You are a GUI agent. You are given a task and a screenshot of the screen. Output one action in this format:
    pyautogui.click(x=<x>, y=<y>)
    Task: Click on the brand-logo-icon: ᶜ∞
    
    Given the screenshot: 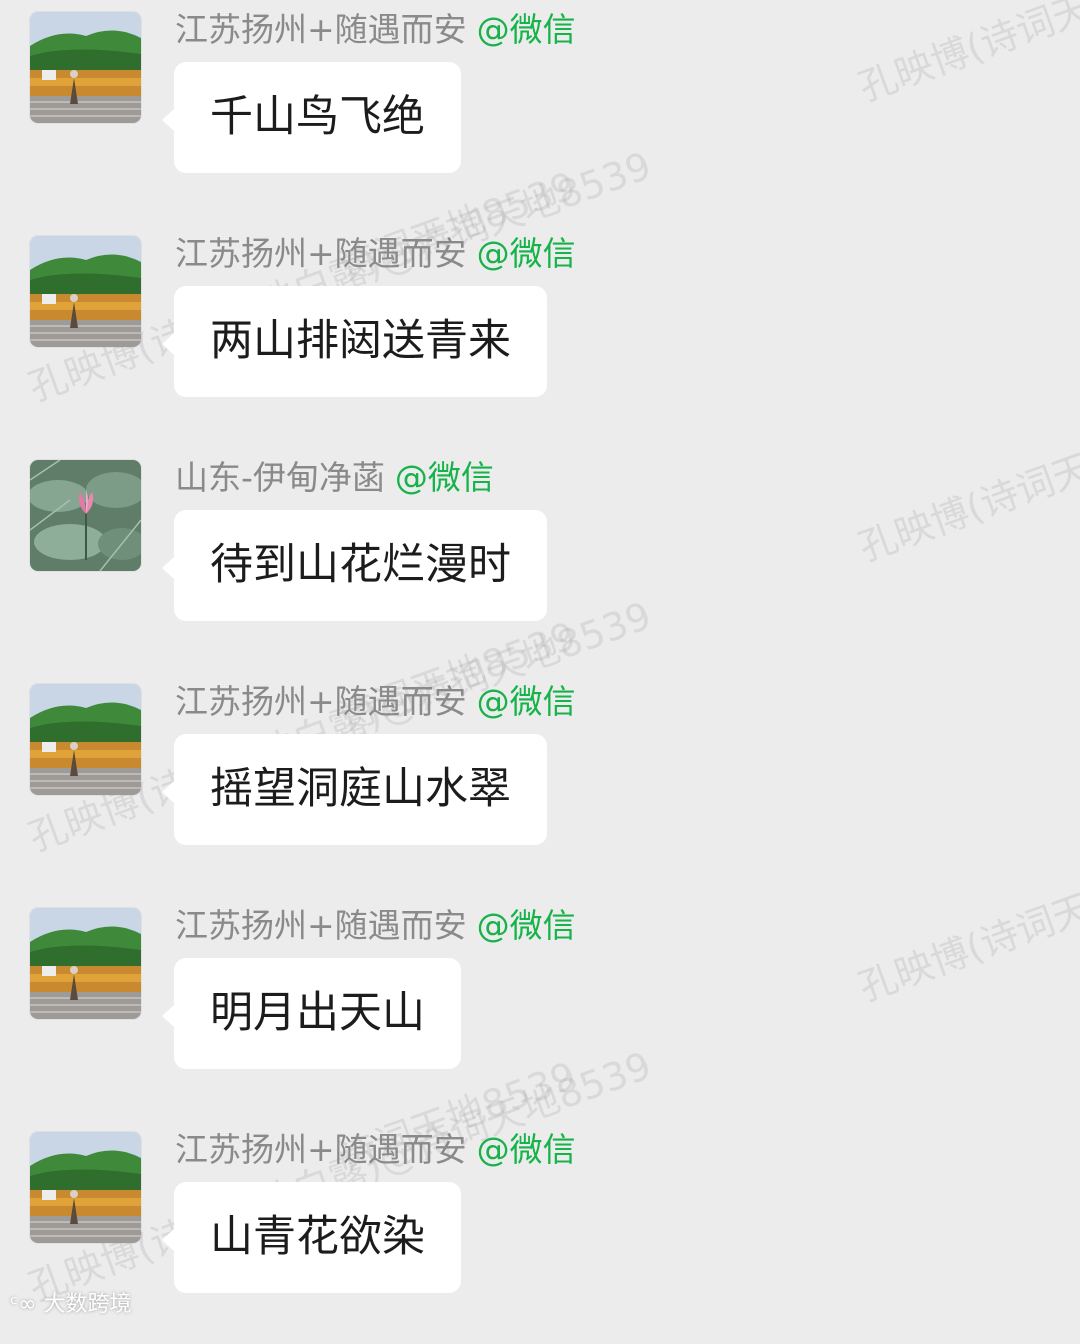 What is the action you would take?
    pyautogui.click(x=27, y=1304)
    